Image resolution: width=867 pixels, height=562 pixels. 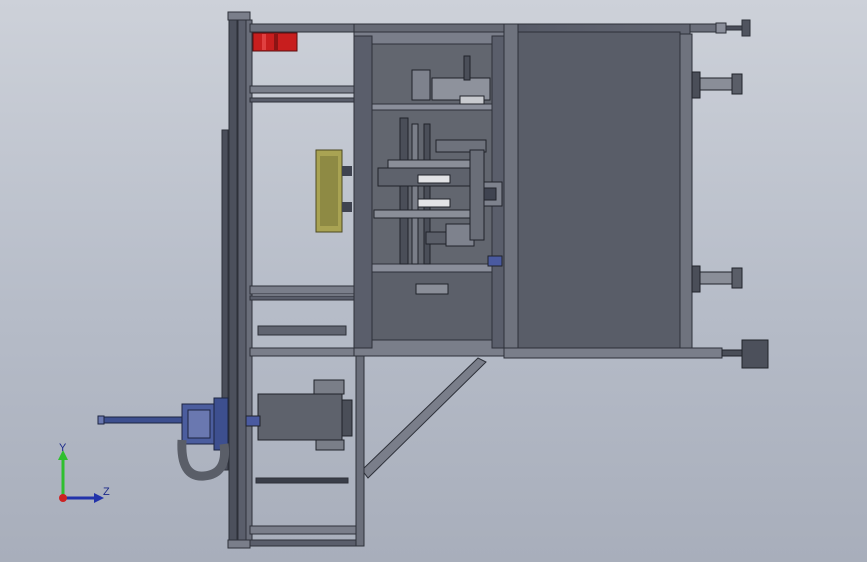 I want to click on red-cylinder, so click(x=275, y=42).